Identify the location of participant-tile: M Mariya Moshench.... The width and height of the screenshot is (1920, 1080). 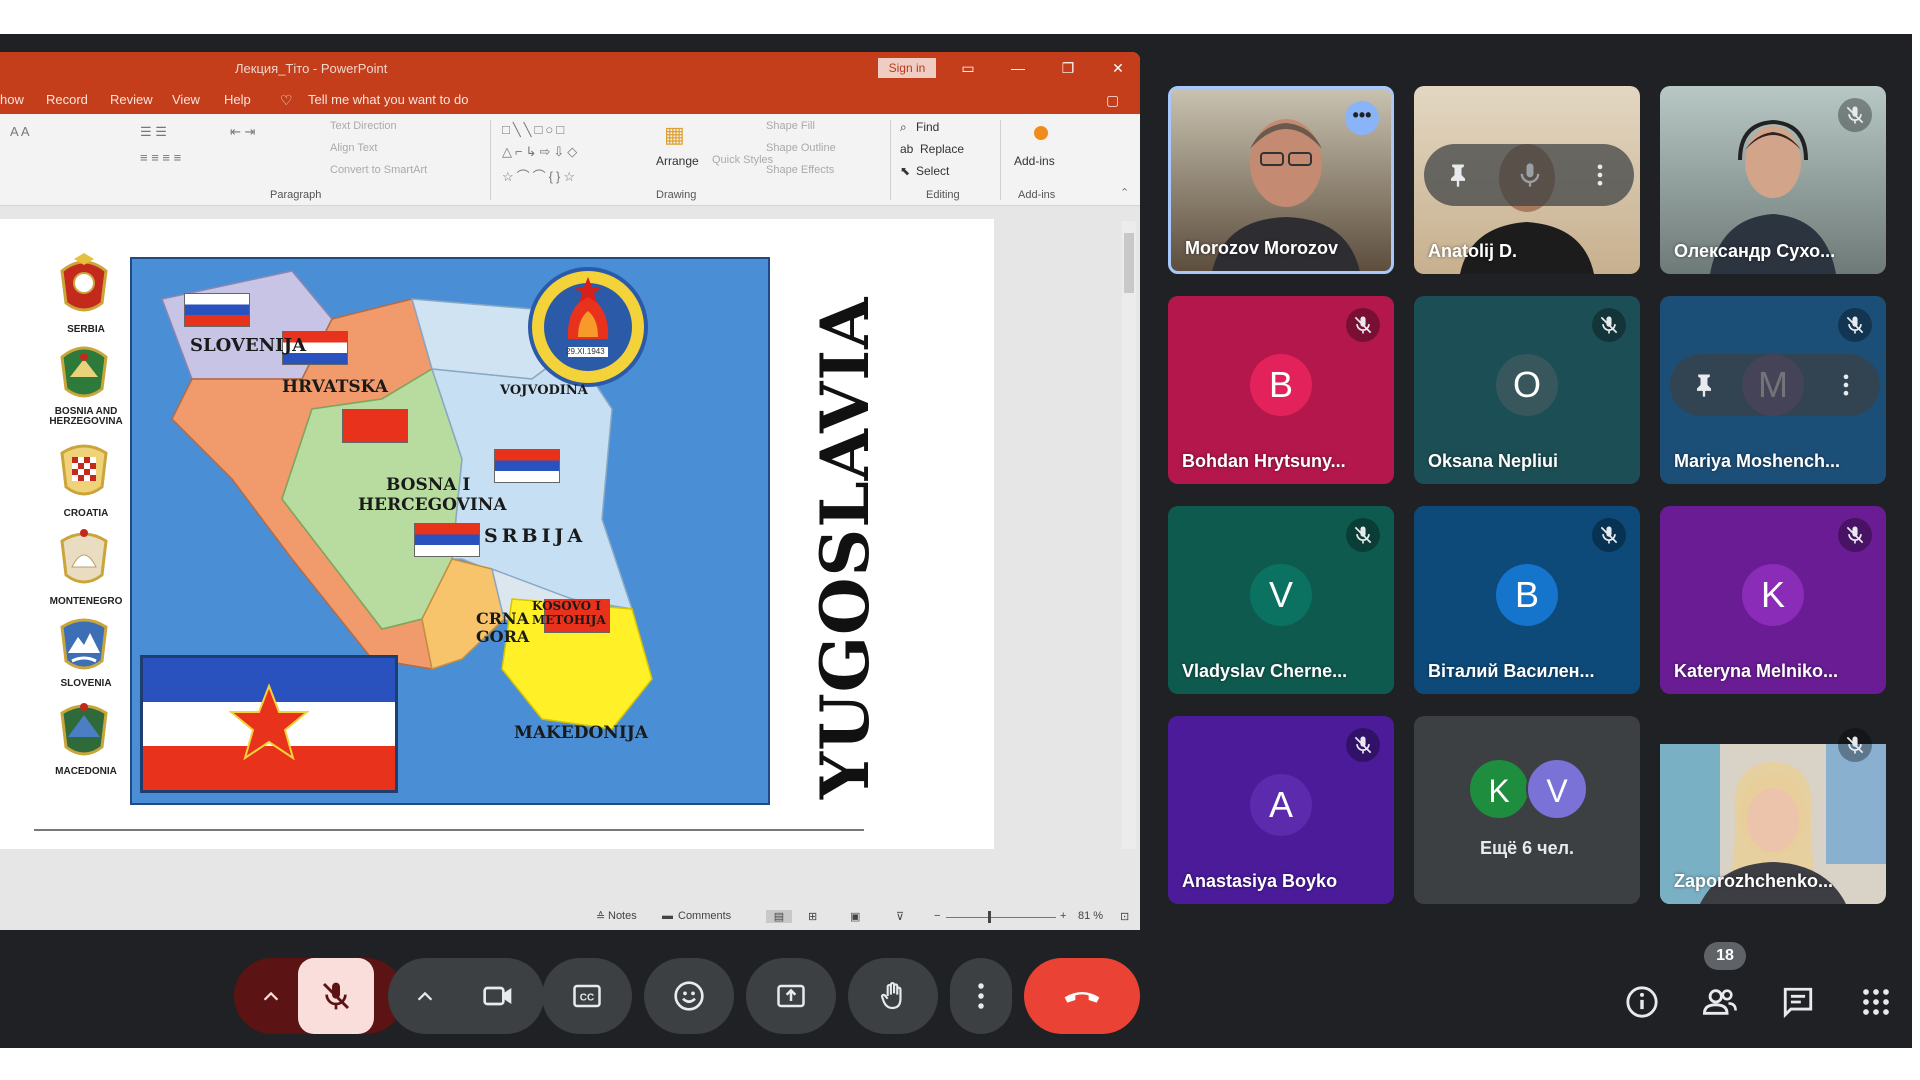
(1773, 390).